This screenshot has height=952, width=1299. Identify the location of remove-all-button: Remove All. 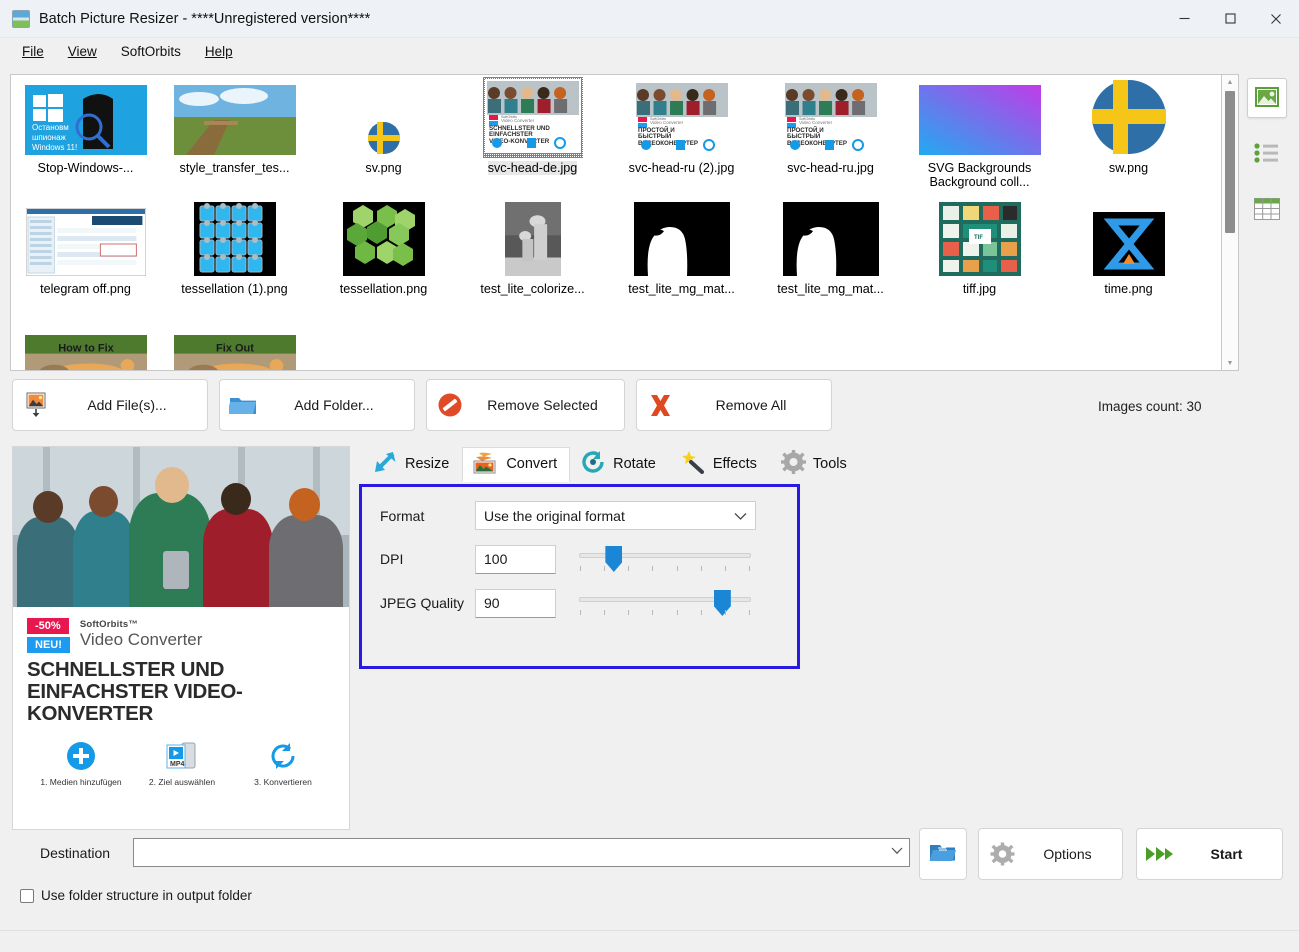
(734, 405).